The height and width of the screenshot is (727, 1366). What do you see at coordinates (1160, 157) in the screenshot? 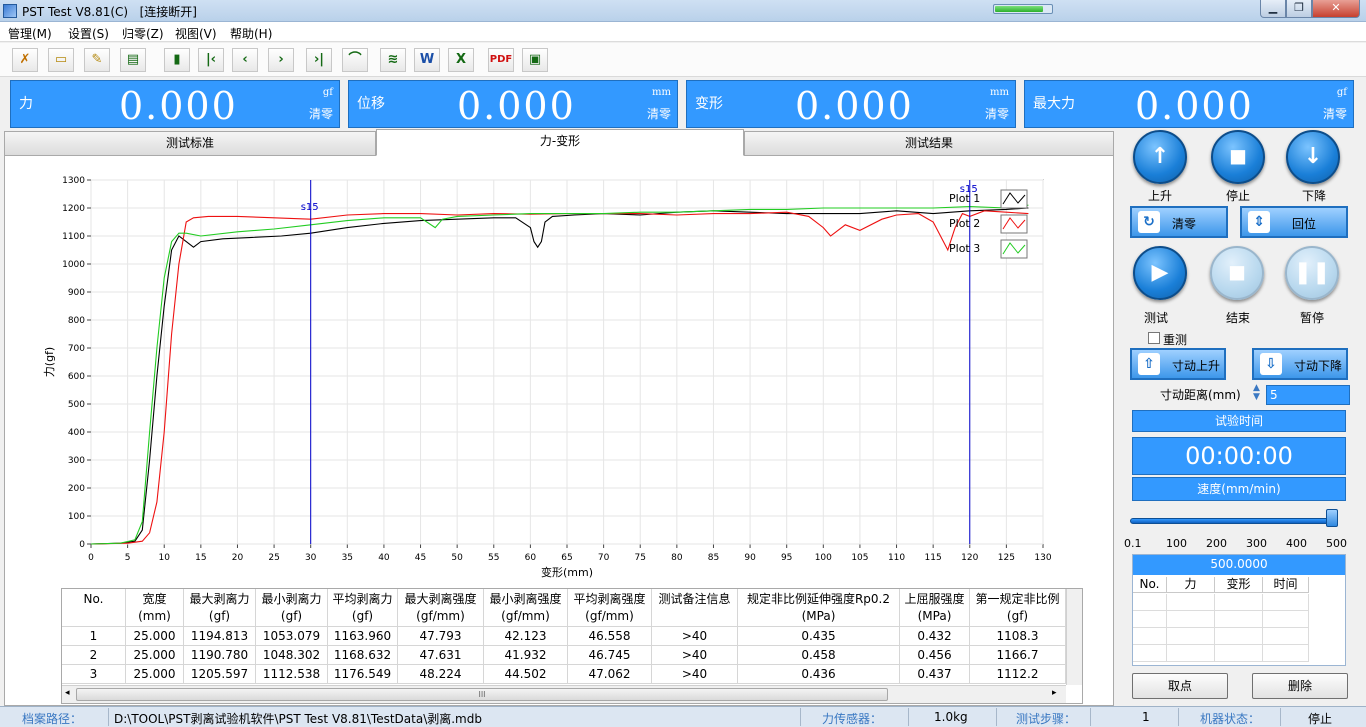
I see `up-button: ↑` at bounding box center [1160, 157].